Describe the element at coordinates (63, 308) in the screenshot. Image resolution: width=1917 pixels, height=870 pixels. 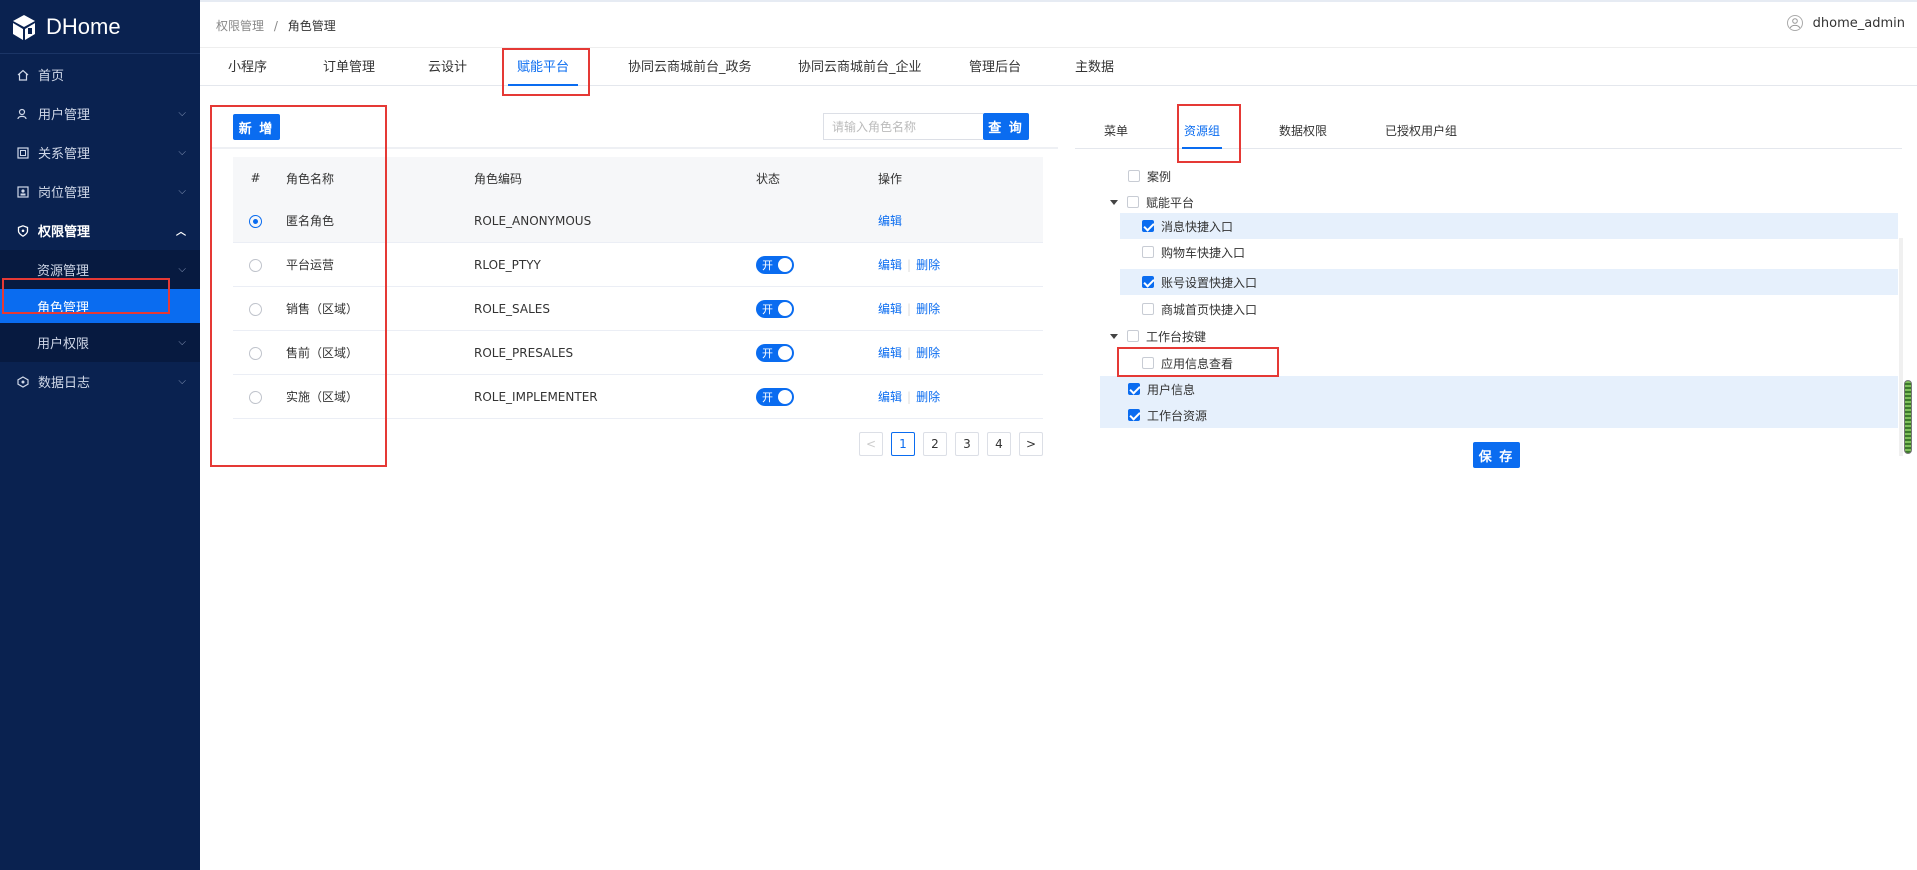
I see `sidebar-item-label: 角色管理` at that location.